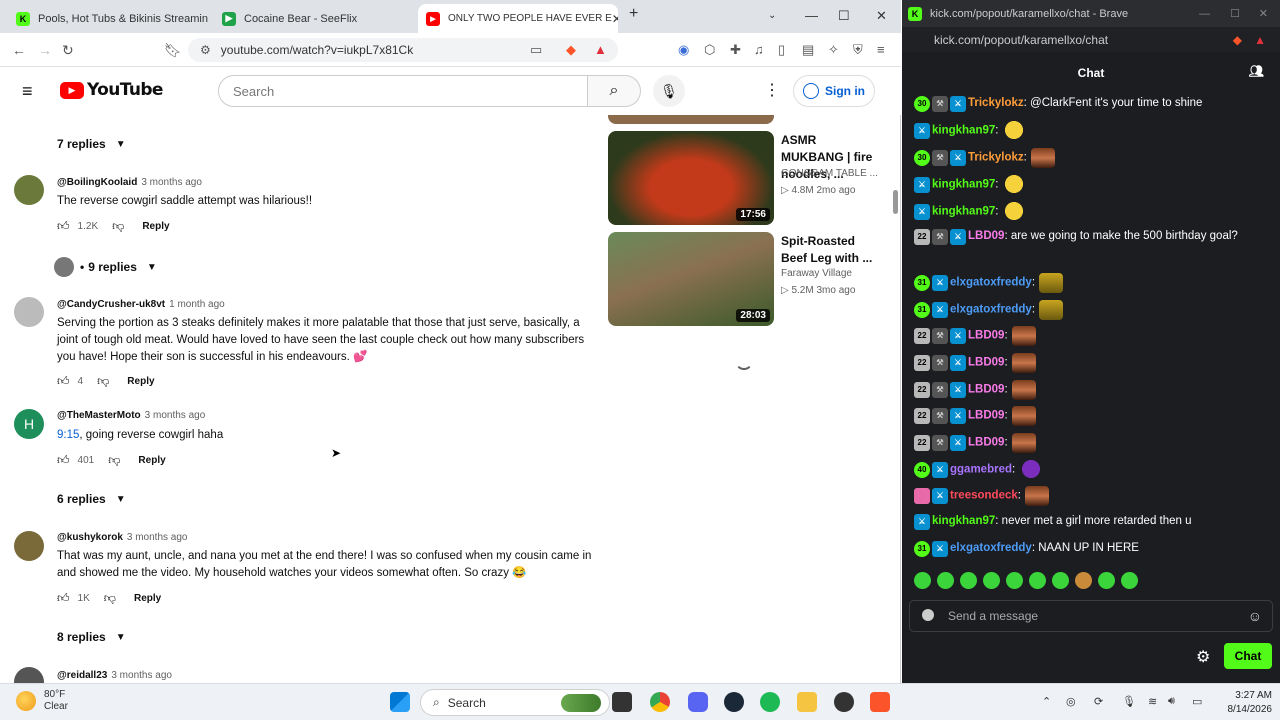 The width and height of the screenshot is (1280, 720). I want to click on youtube-logo: ▶ YouTube, so click(111, 90).